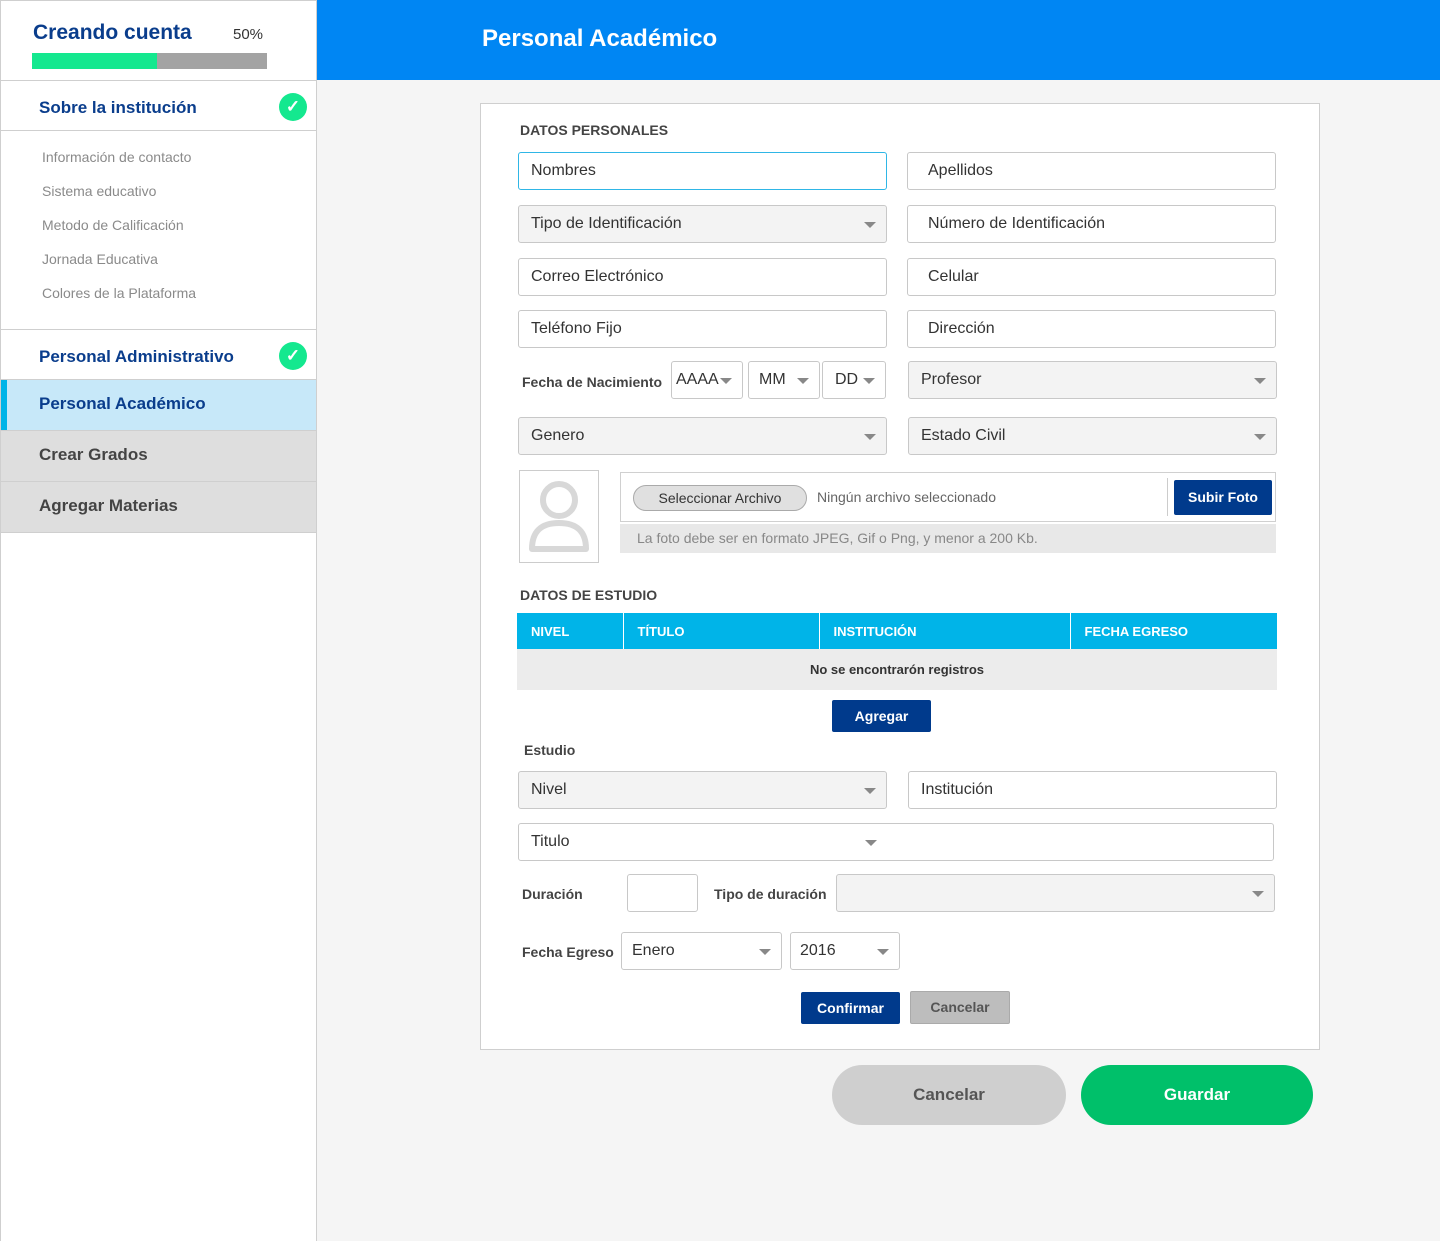  I want to click on fecha-egreso-label: Fecha Egreso, so click(568, 952).